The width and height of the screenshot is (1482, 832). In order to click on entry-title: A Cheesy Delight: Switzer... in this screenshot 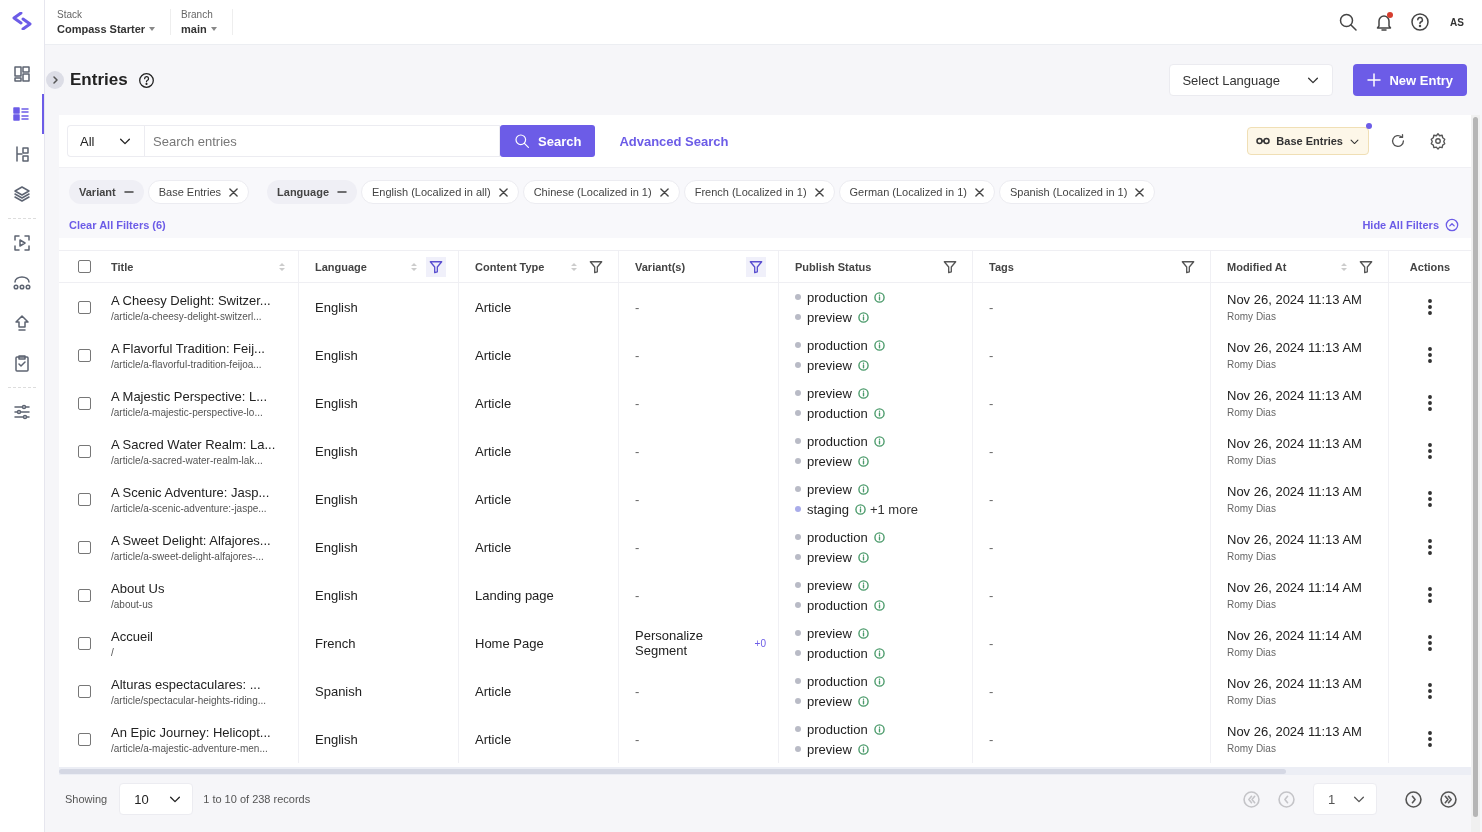, I will do `click(191, 300)`.